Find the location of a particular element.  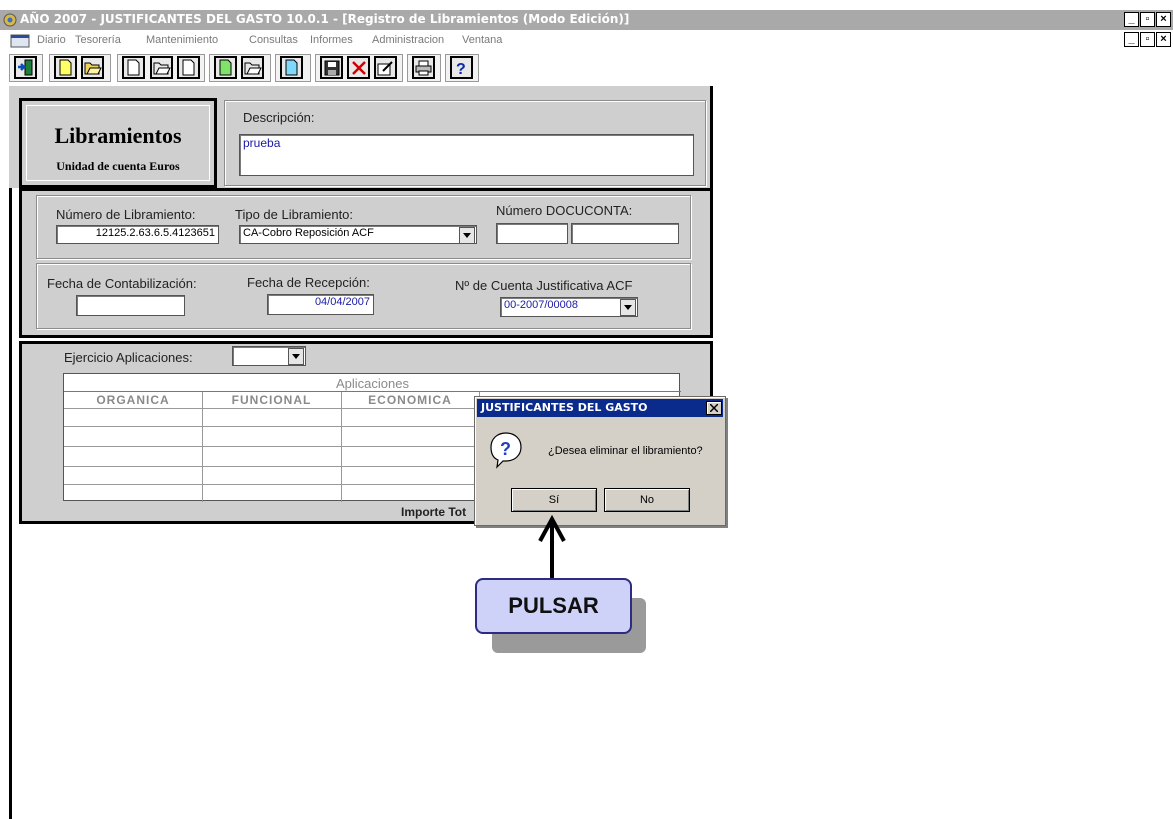

close-button: × is located at coordinates (1163, 19).